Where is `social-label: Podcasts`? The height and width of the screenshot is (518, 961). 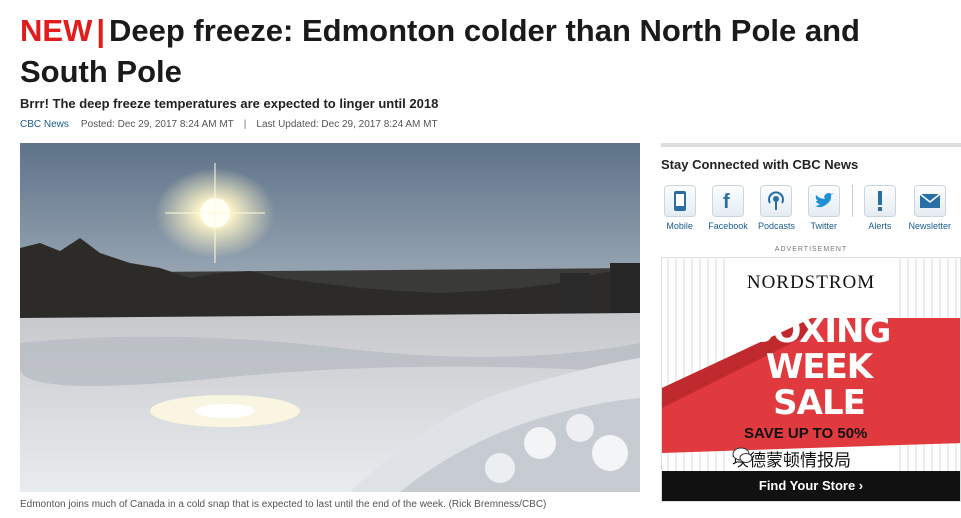
social-label: Podcasts is located at coordinates (776, 226).